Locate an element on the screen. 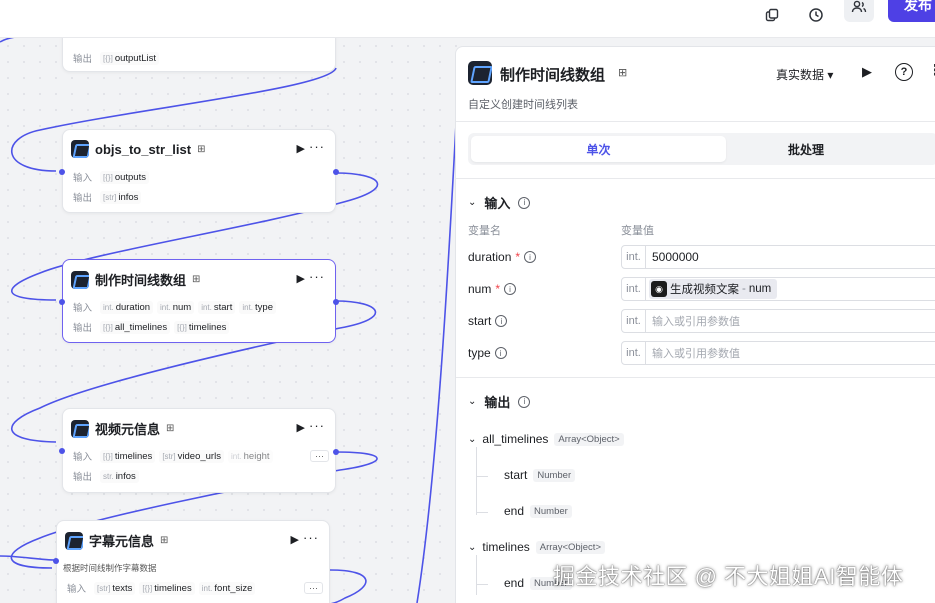 The width and height of the screenshot is (935, 603). start-input: int. 输入或引用参数值 is located at coordinates (778, 321).